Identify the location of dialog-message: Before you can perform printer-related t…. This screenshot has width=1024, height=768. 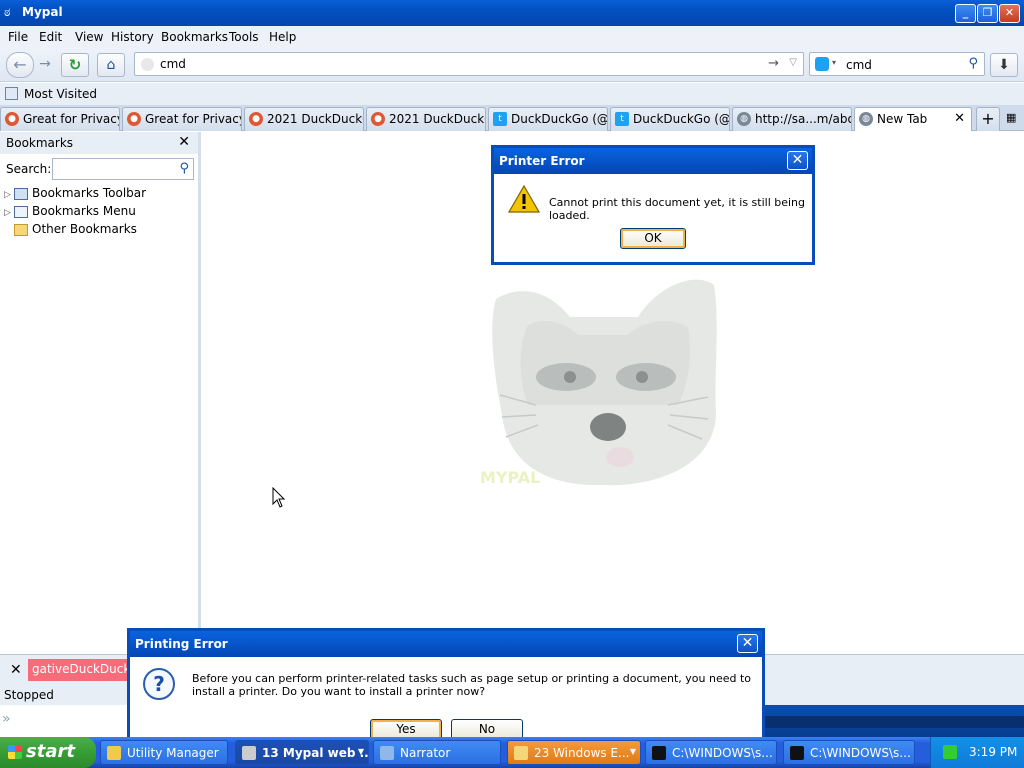
(472, 685).